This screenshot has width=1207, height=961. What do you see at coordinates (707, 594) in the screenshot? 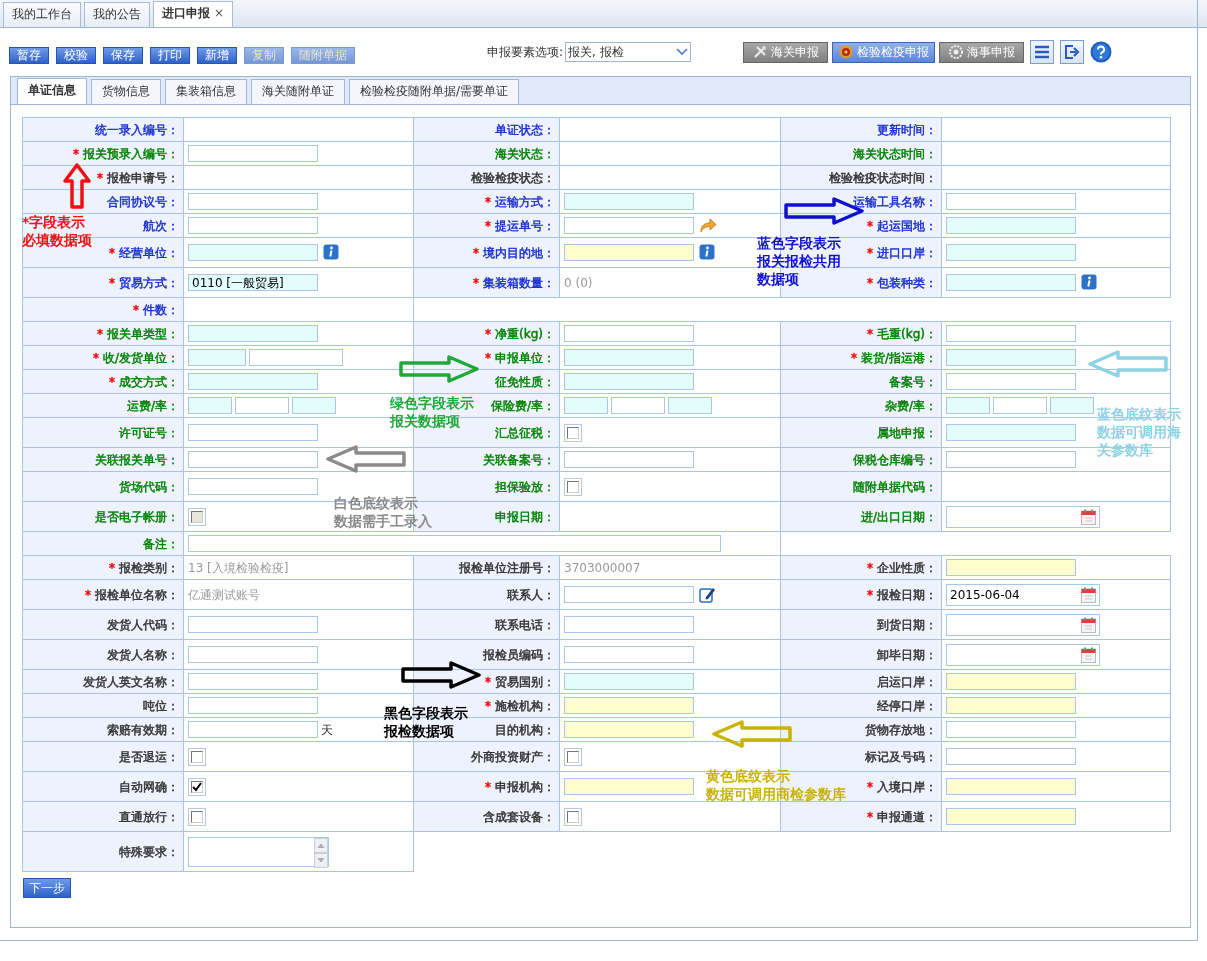
I see `edit-icon` at bounding box center [707, 594].